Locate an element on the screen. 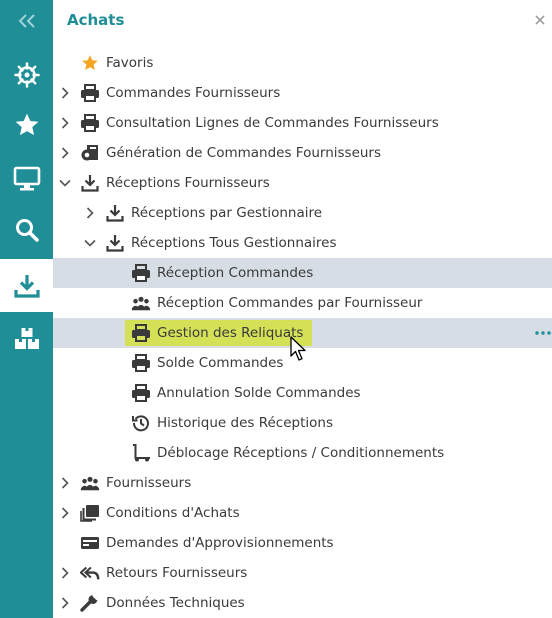  tree-item-label: Solde Commandes is located at coordinates (220, 363).